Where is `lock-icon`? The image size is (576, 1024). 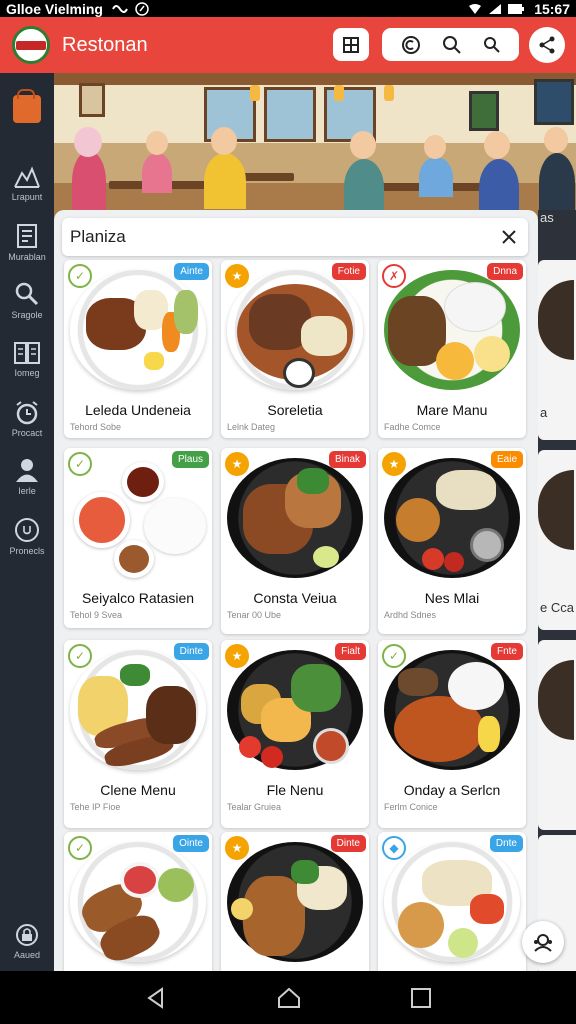 lock-icon is located at coordinates (27, 935).